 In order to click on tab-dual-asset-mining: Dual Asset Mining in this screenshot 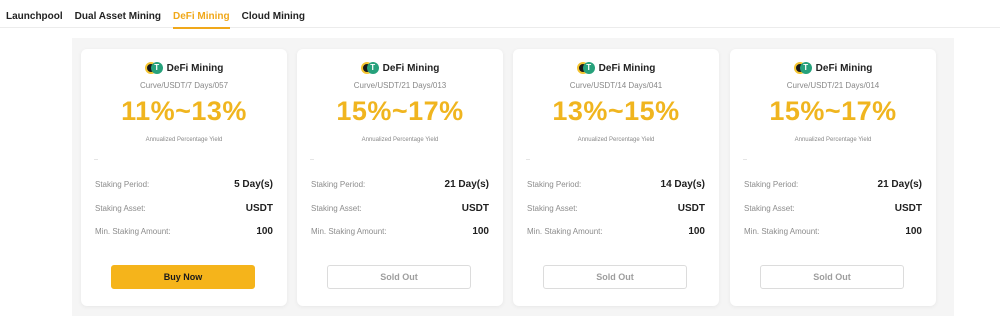, I will do `click(118, 14)`.